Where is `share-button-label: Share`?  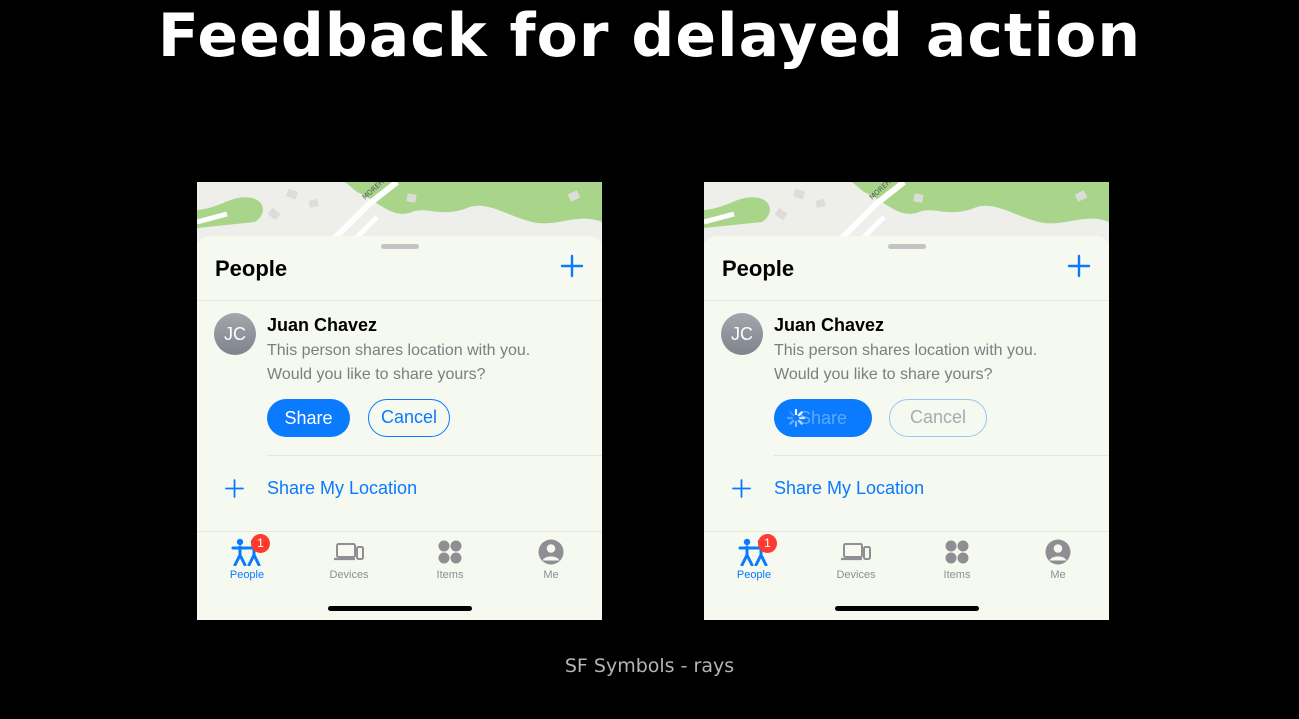
share-button-label: Share is located at coordinates (823, 418).